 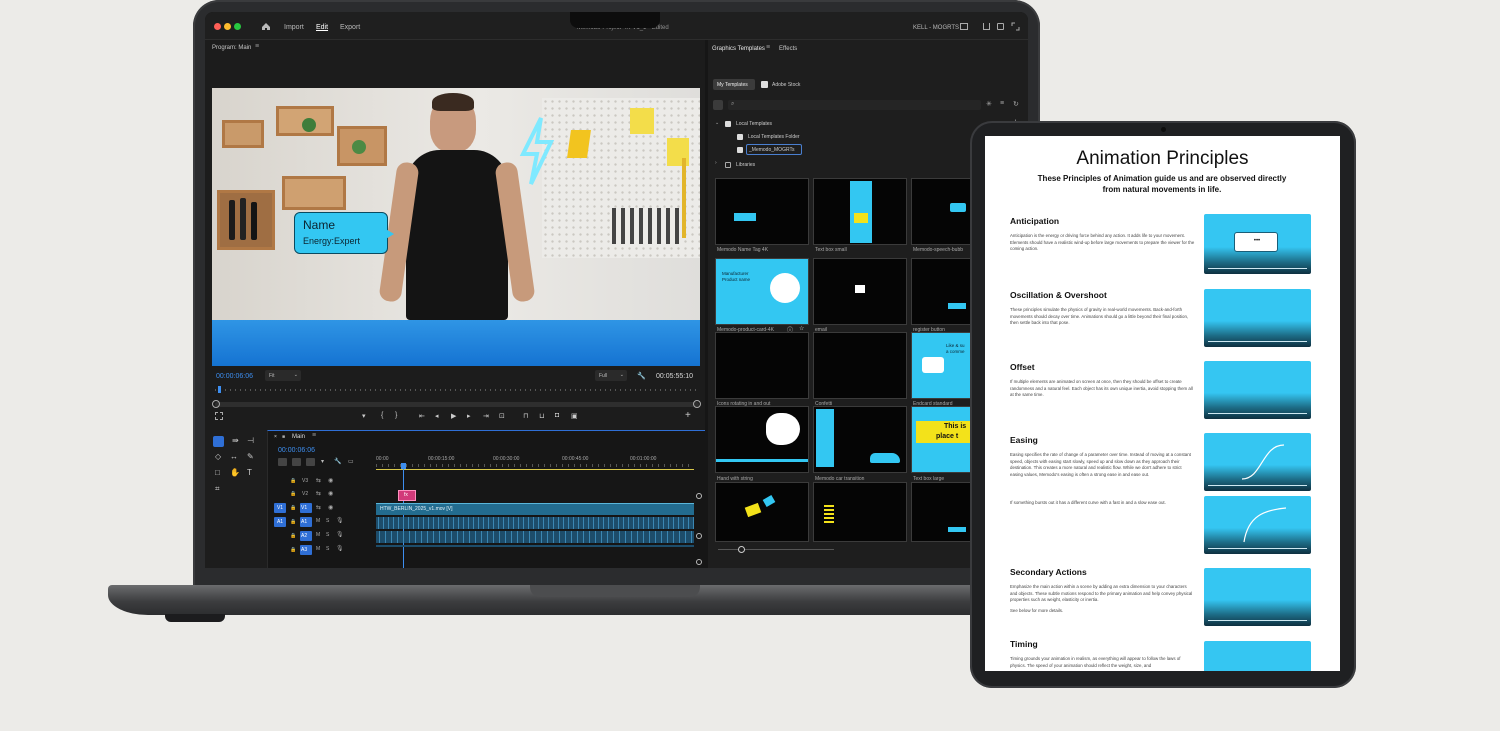 What do you see at coordinates (541, 416) in the screenshot?
I see `extract-icon: ⊔` at bounding box center [541, 416].